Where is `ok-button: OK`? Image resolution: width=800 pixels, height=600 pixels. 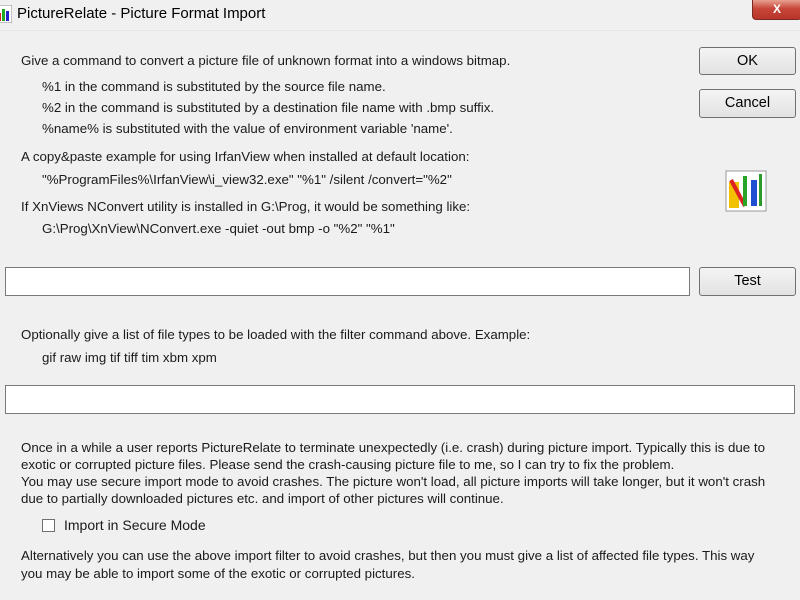 ok-button: OK is located at coordinates (747, 61).